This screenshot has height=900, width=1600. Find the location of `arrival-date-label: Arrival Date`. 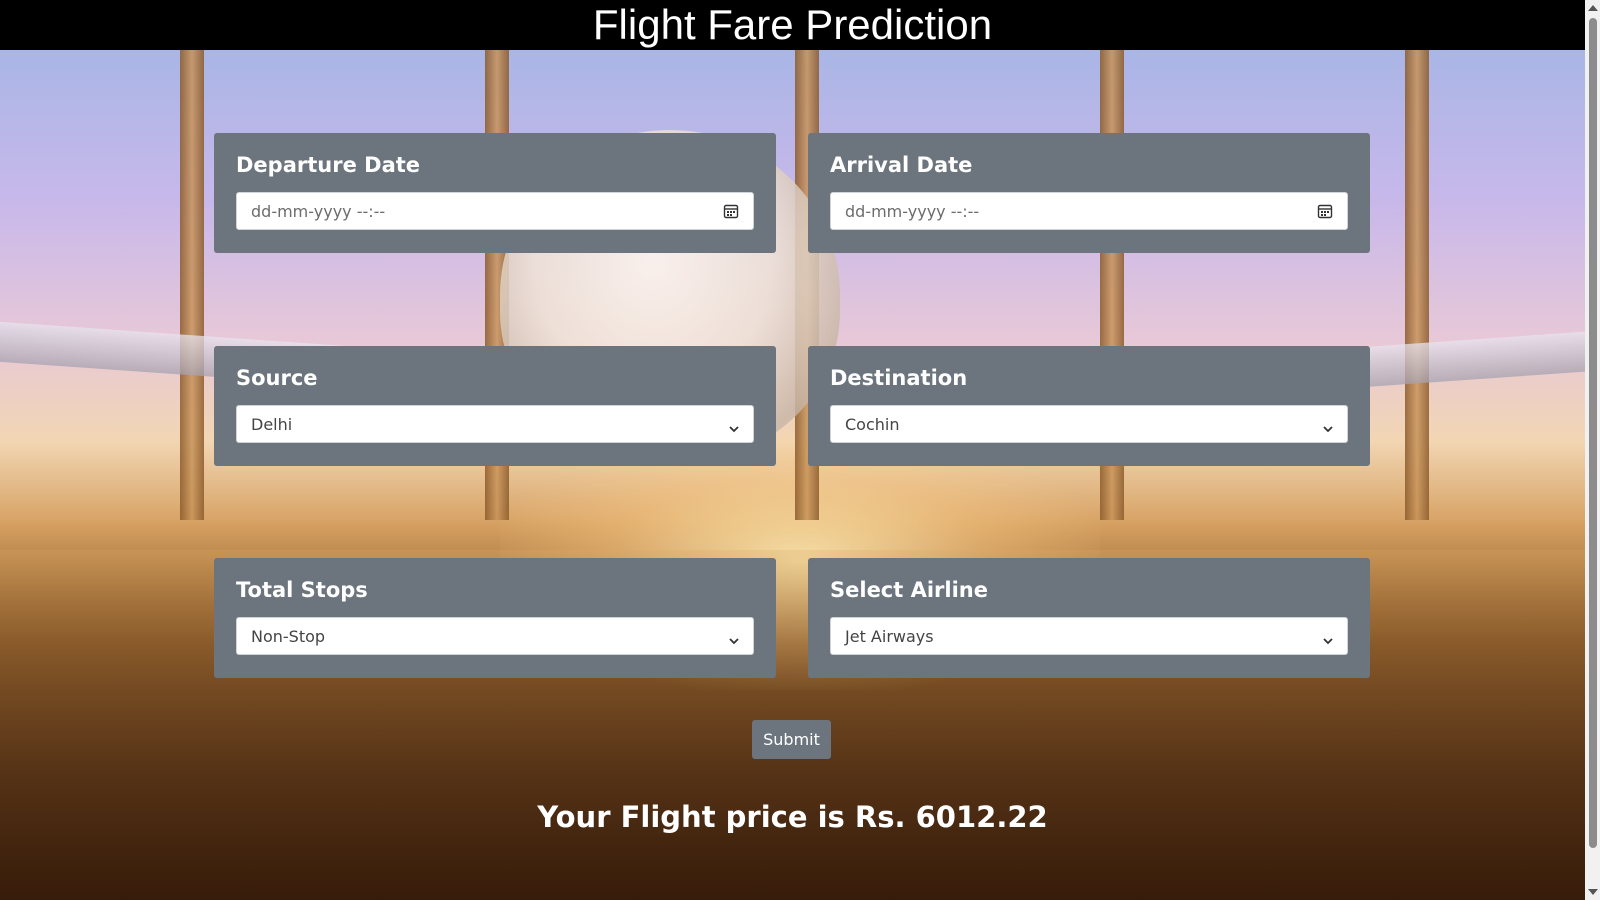

arrival-date-label: Arrival Date is located at coordinates (901, 165).